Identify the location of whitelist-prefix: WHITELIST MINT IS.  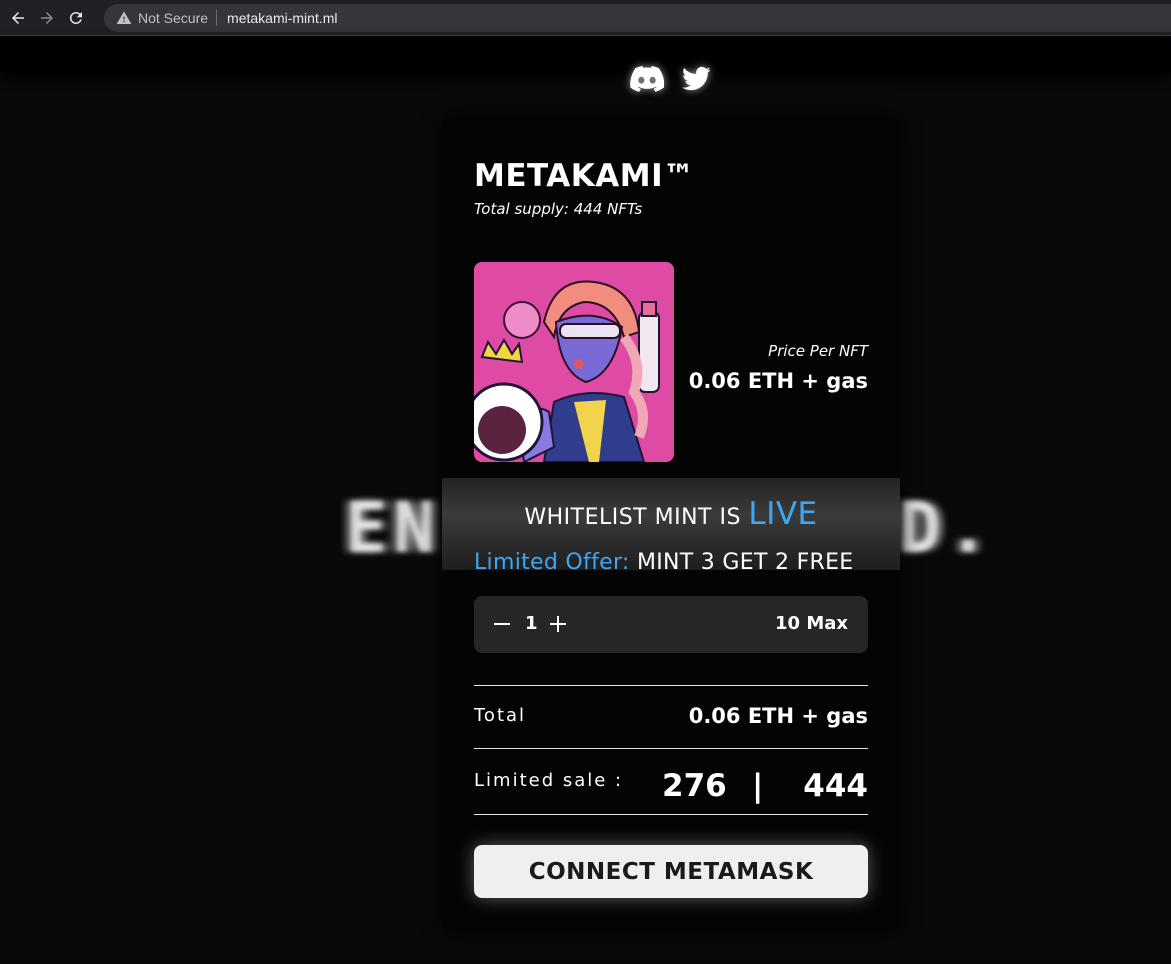
(636, 517).